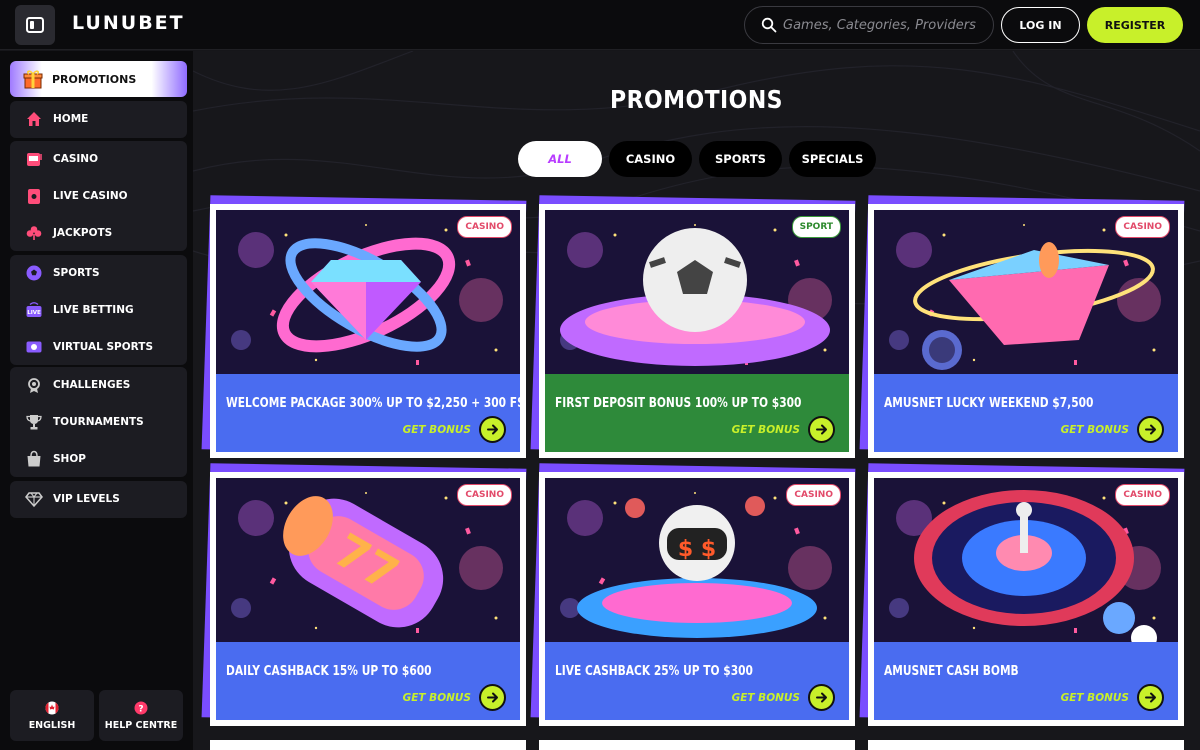  I want to click on home-icon, so click(34, 119).